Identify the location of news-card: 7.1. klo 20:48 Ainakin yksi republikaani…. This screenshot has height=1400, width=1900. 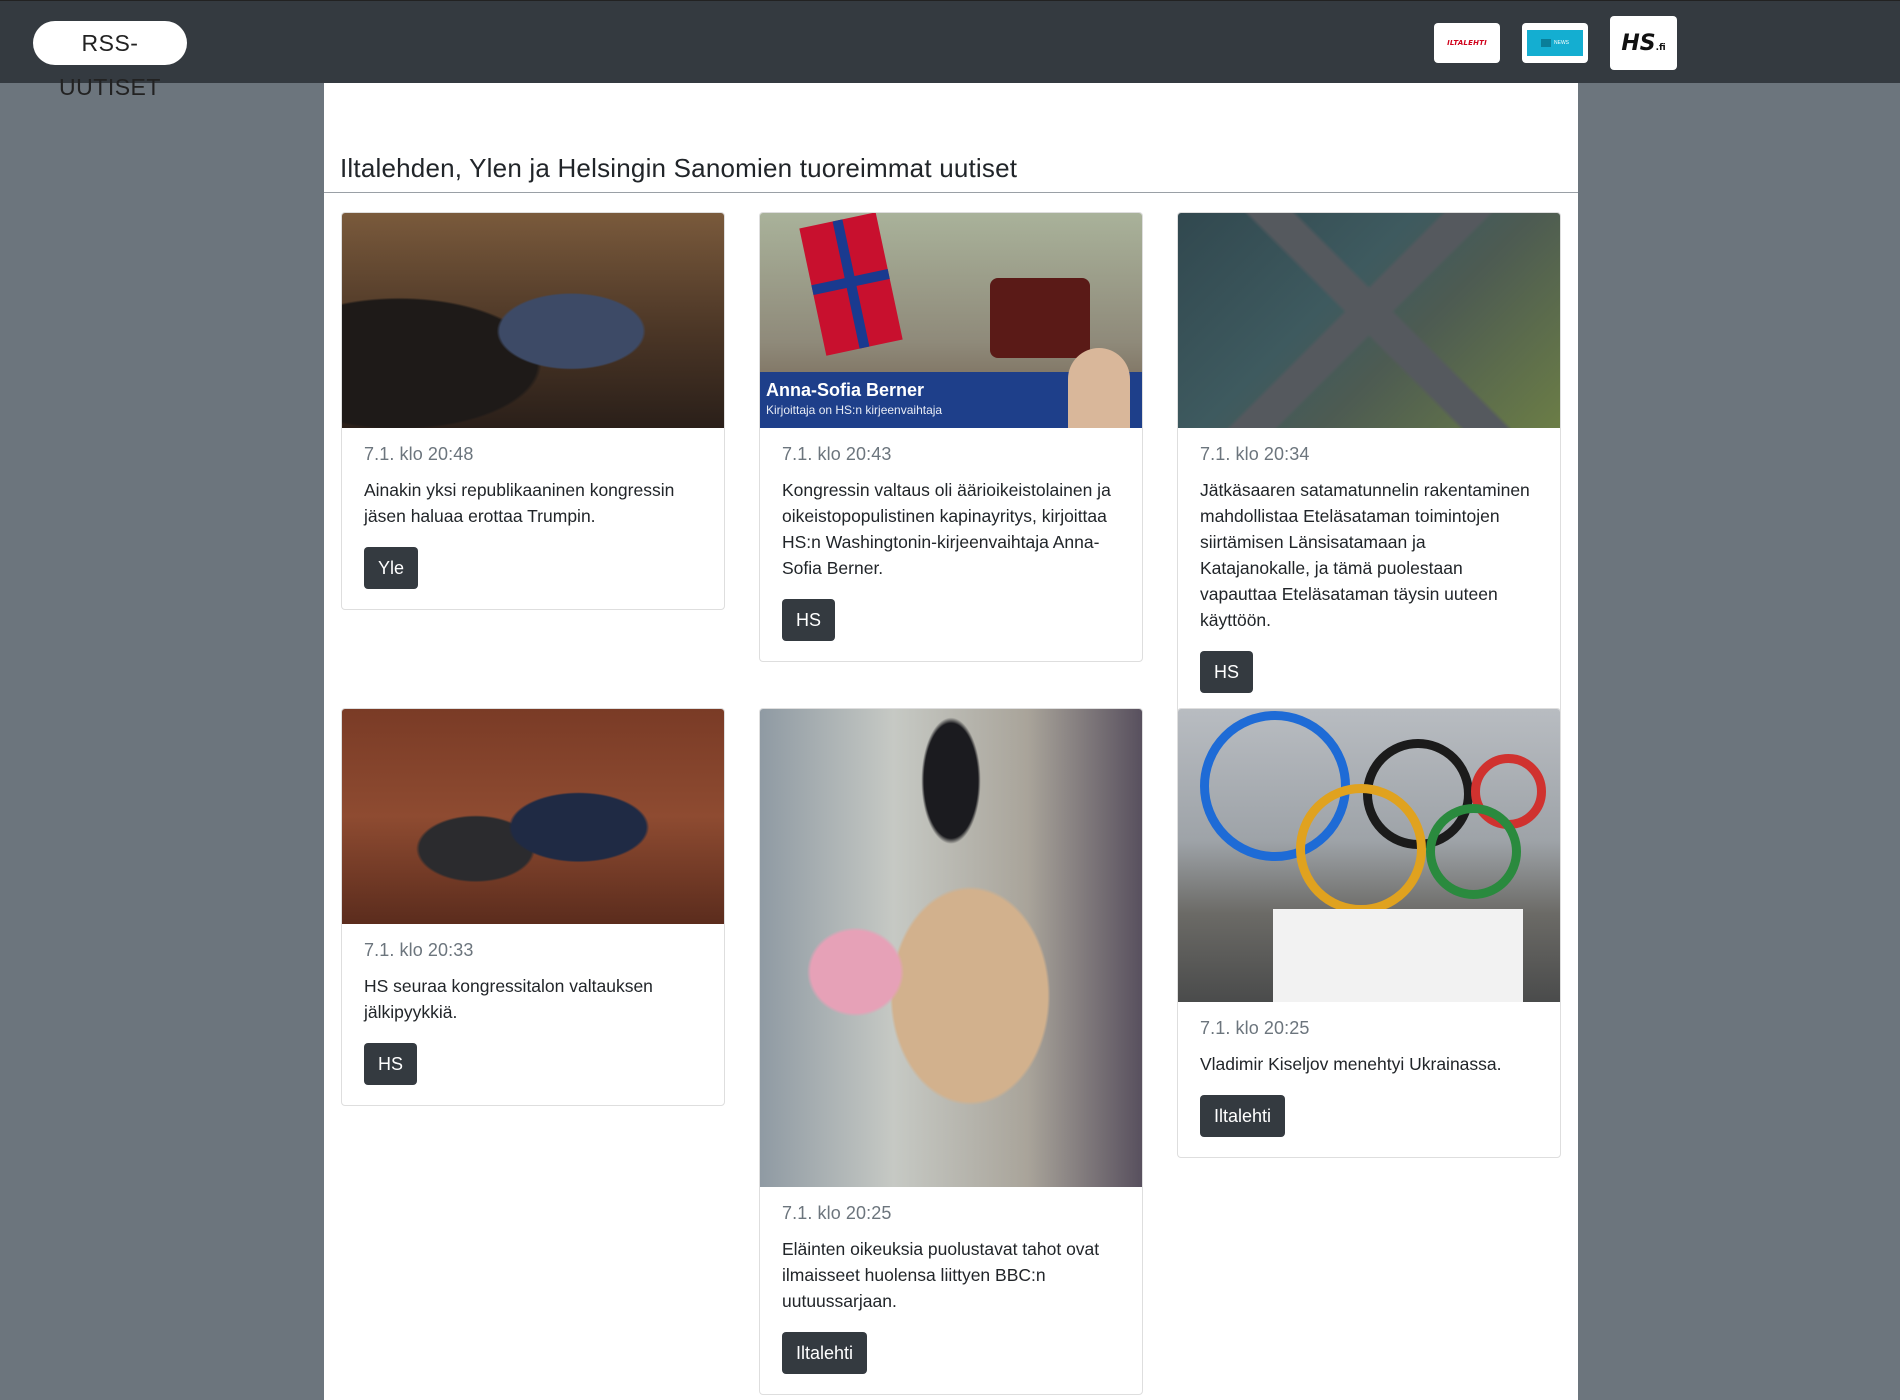
(533, 411).